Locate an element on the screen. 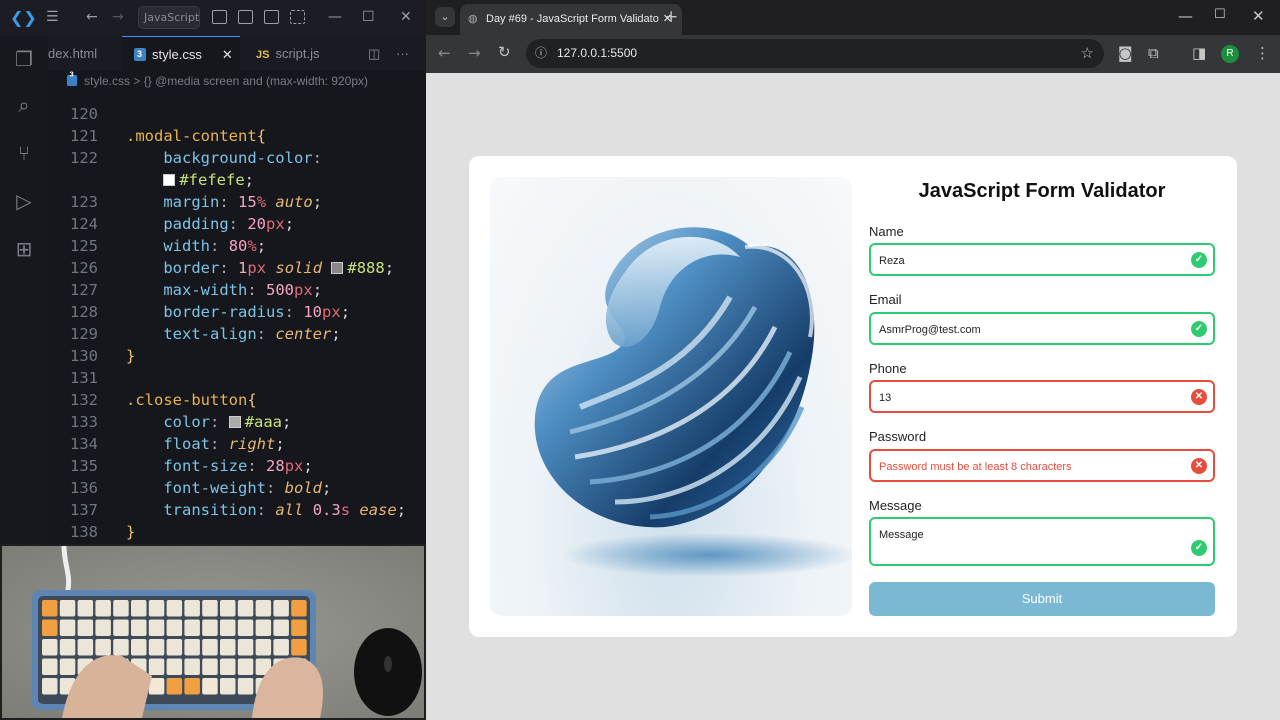 Image resolution: width=1280 pixels, height=720 pixels. message-value: Message is located at coordinates (901, 535).